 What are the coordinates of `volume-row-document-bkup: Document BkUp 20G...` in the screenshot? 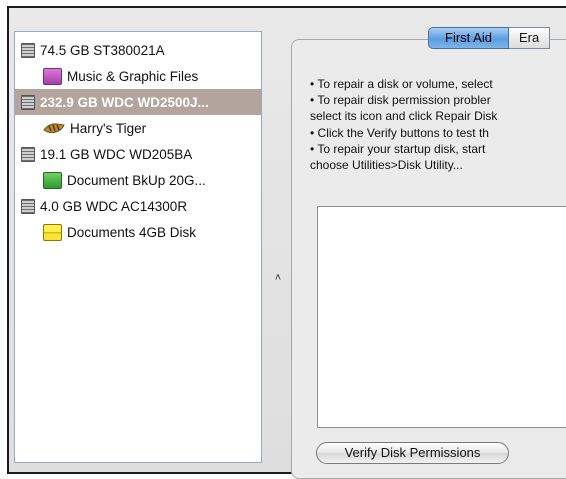 It's located at (138, 180).